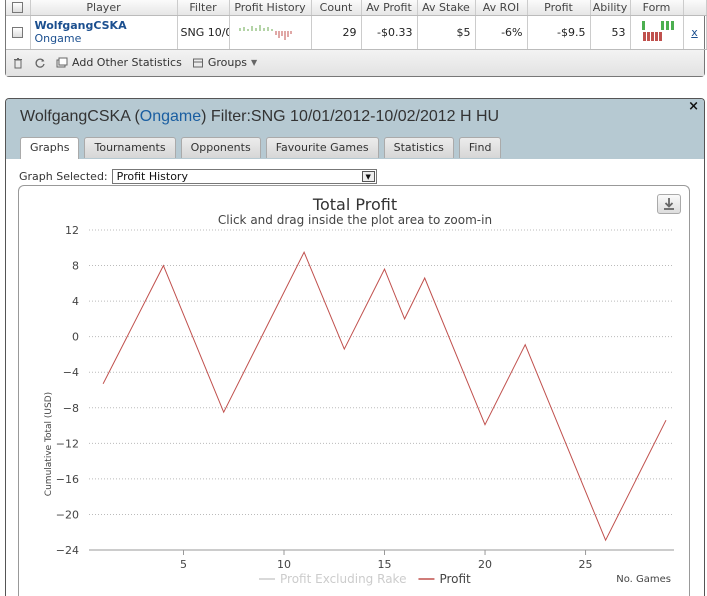  I want to click on refresh-button, so click(40, 63).